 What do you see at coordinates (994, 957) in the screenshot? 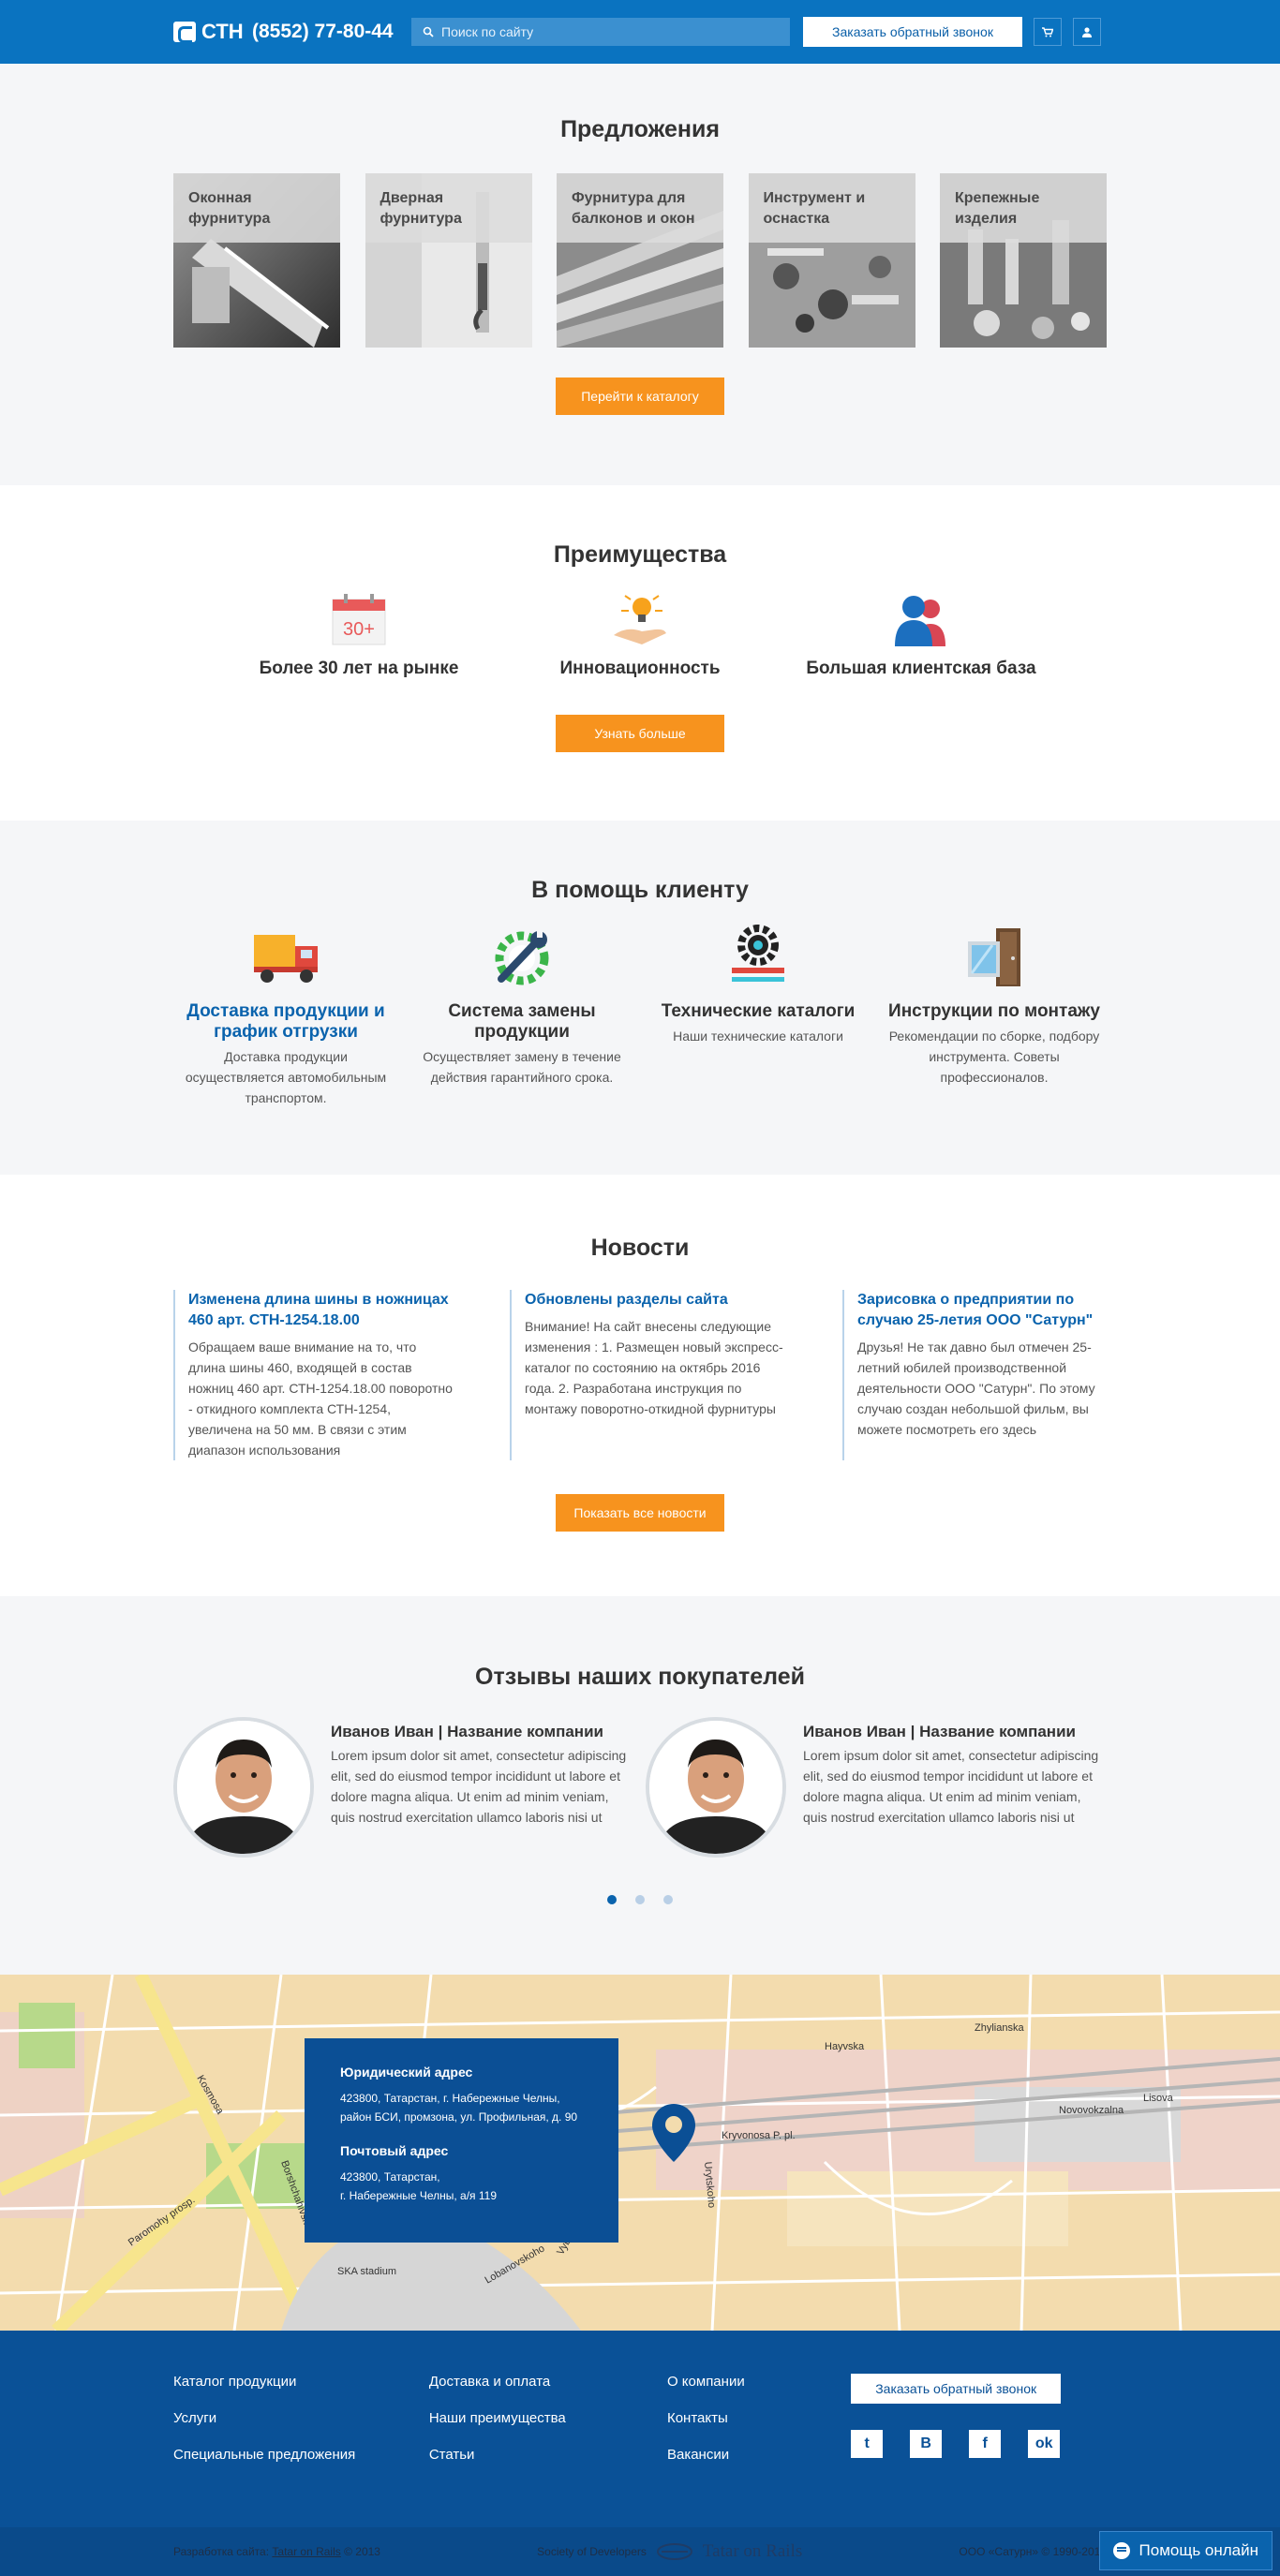
I see `window-door-icon` at bounding box center [994, 957].